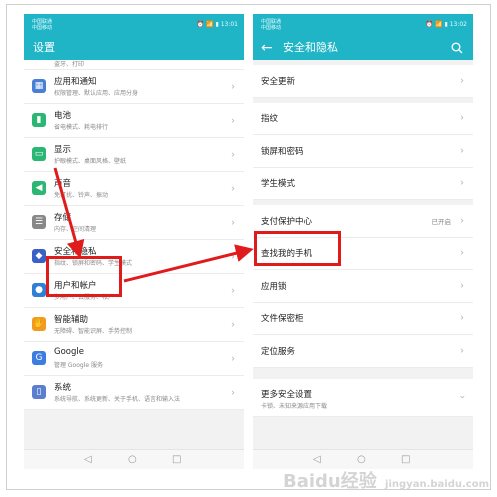 This screenshot has width=497, height=497. Describe the element at coordinates (441, 221) in the screenshot. I see `status-value: 已开启` at that location.